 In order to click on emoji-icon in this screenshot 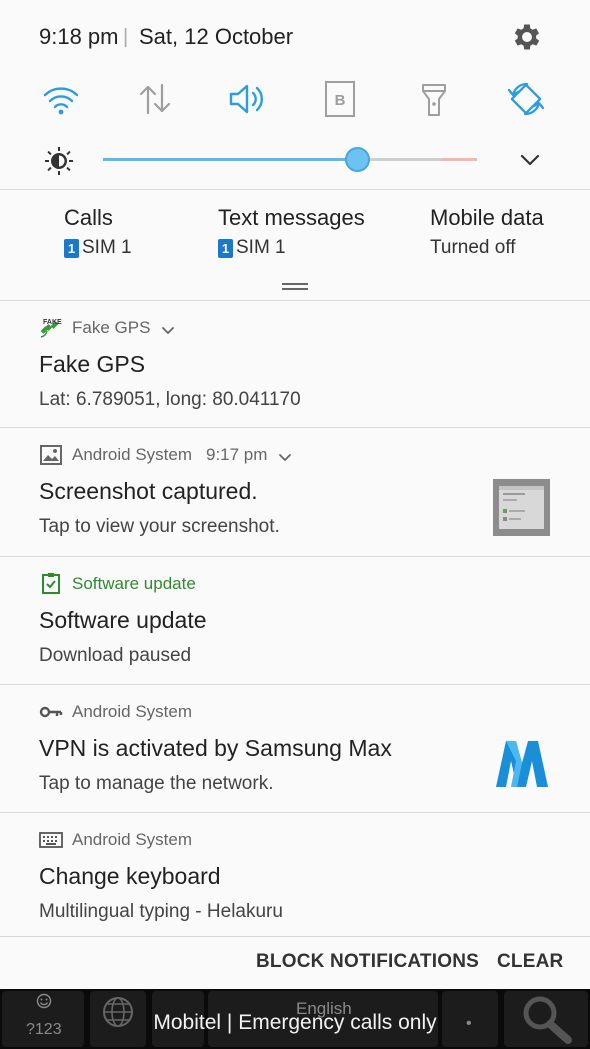, I will do `click(44, 1001)`.